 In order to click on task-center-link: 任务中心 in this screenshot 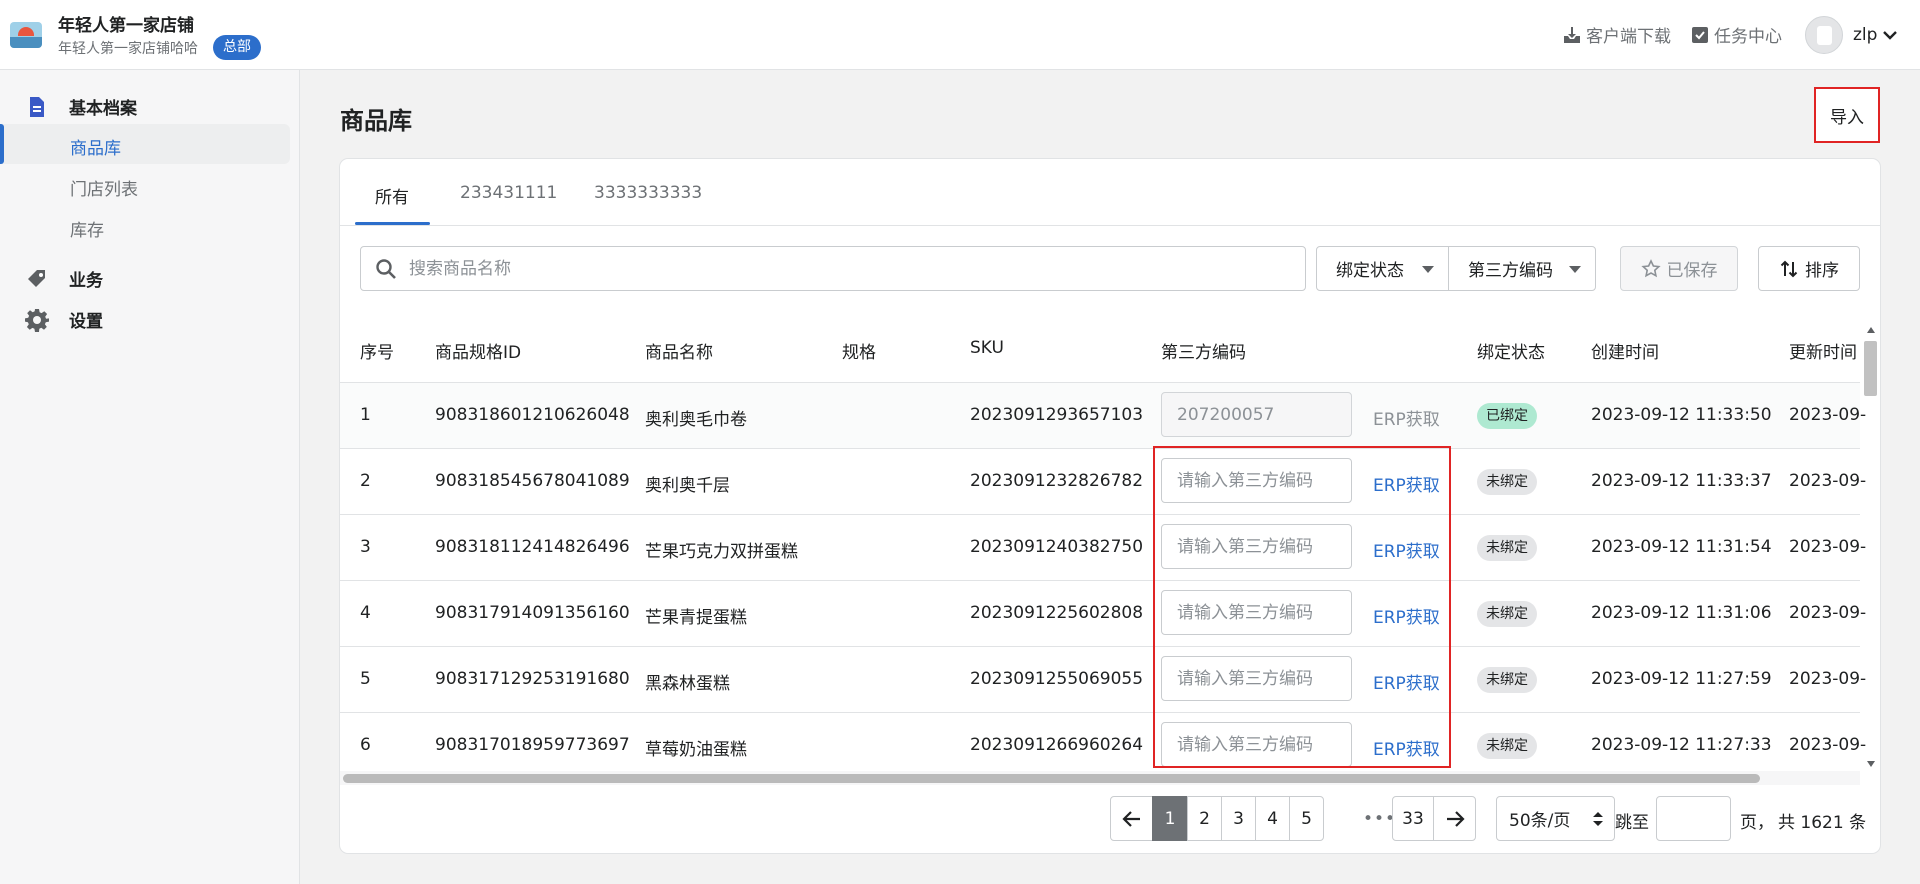, I will do `click(1736, 34)`.